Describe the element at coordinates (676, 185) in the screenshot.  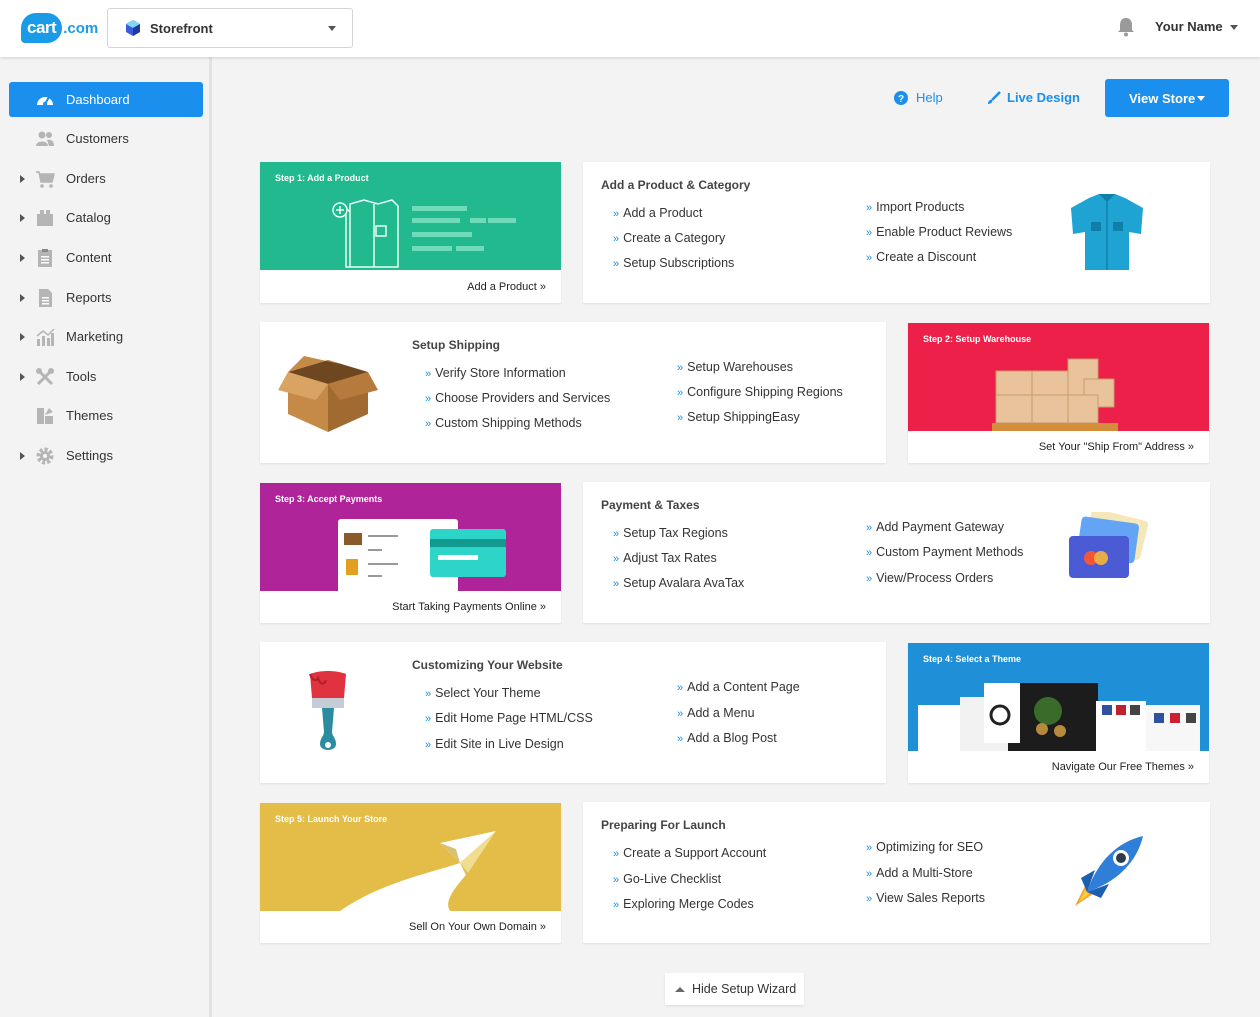
I see `section-title: Add a Product & Category` at that location.